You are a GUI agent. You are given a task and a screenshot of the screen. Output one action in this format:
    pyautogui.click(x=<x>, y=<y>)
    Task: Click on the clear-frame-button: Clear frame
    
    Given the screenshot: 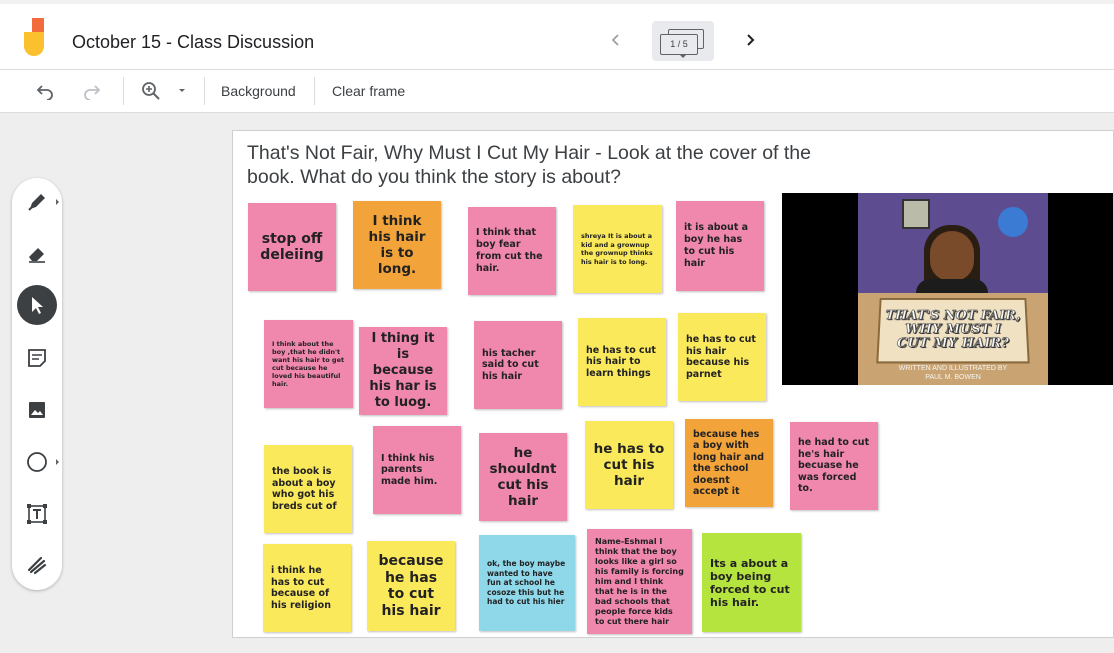 What is the action you would take?
    pyautogui.click(x=368, y=91)
    